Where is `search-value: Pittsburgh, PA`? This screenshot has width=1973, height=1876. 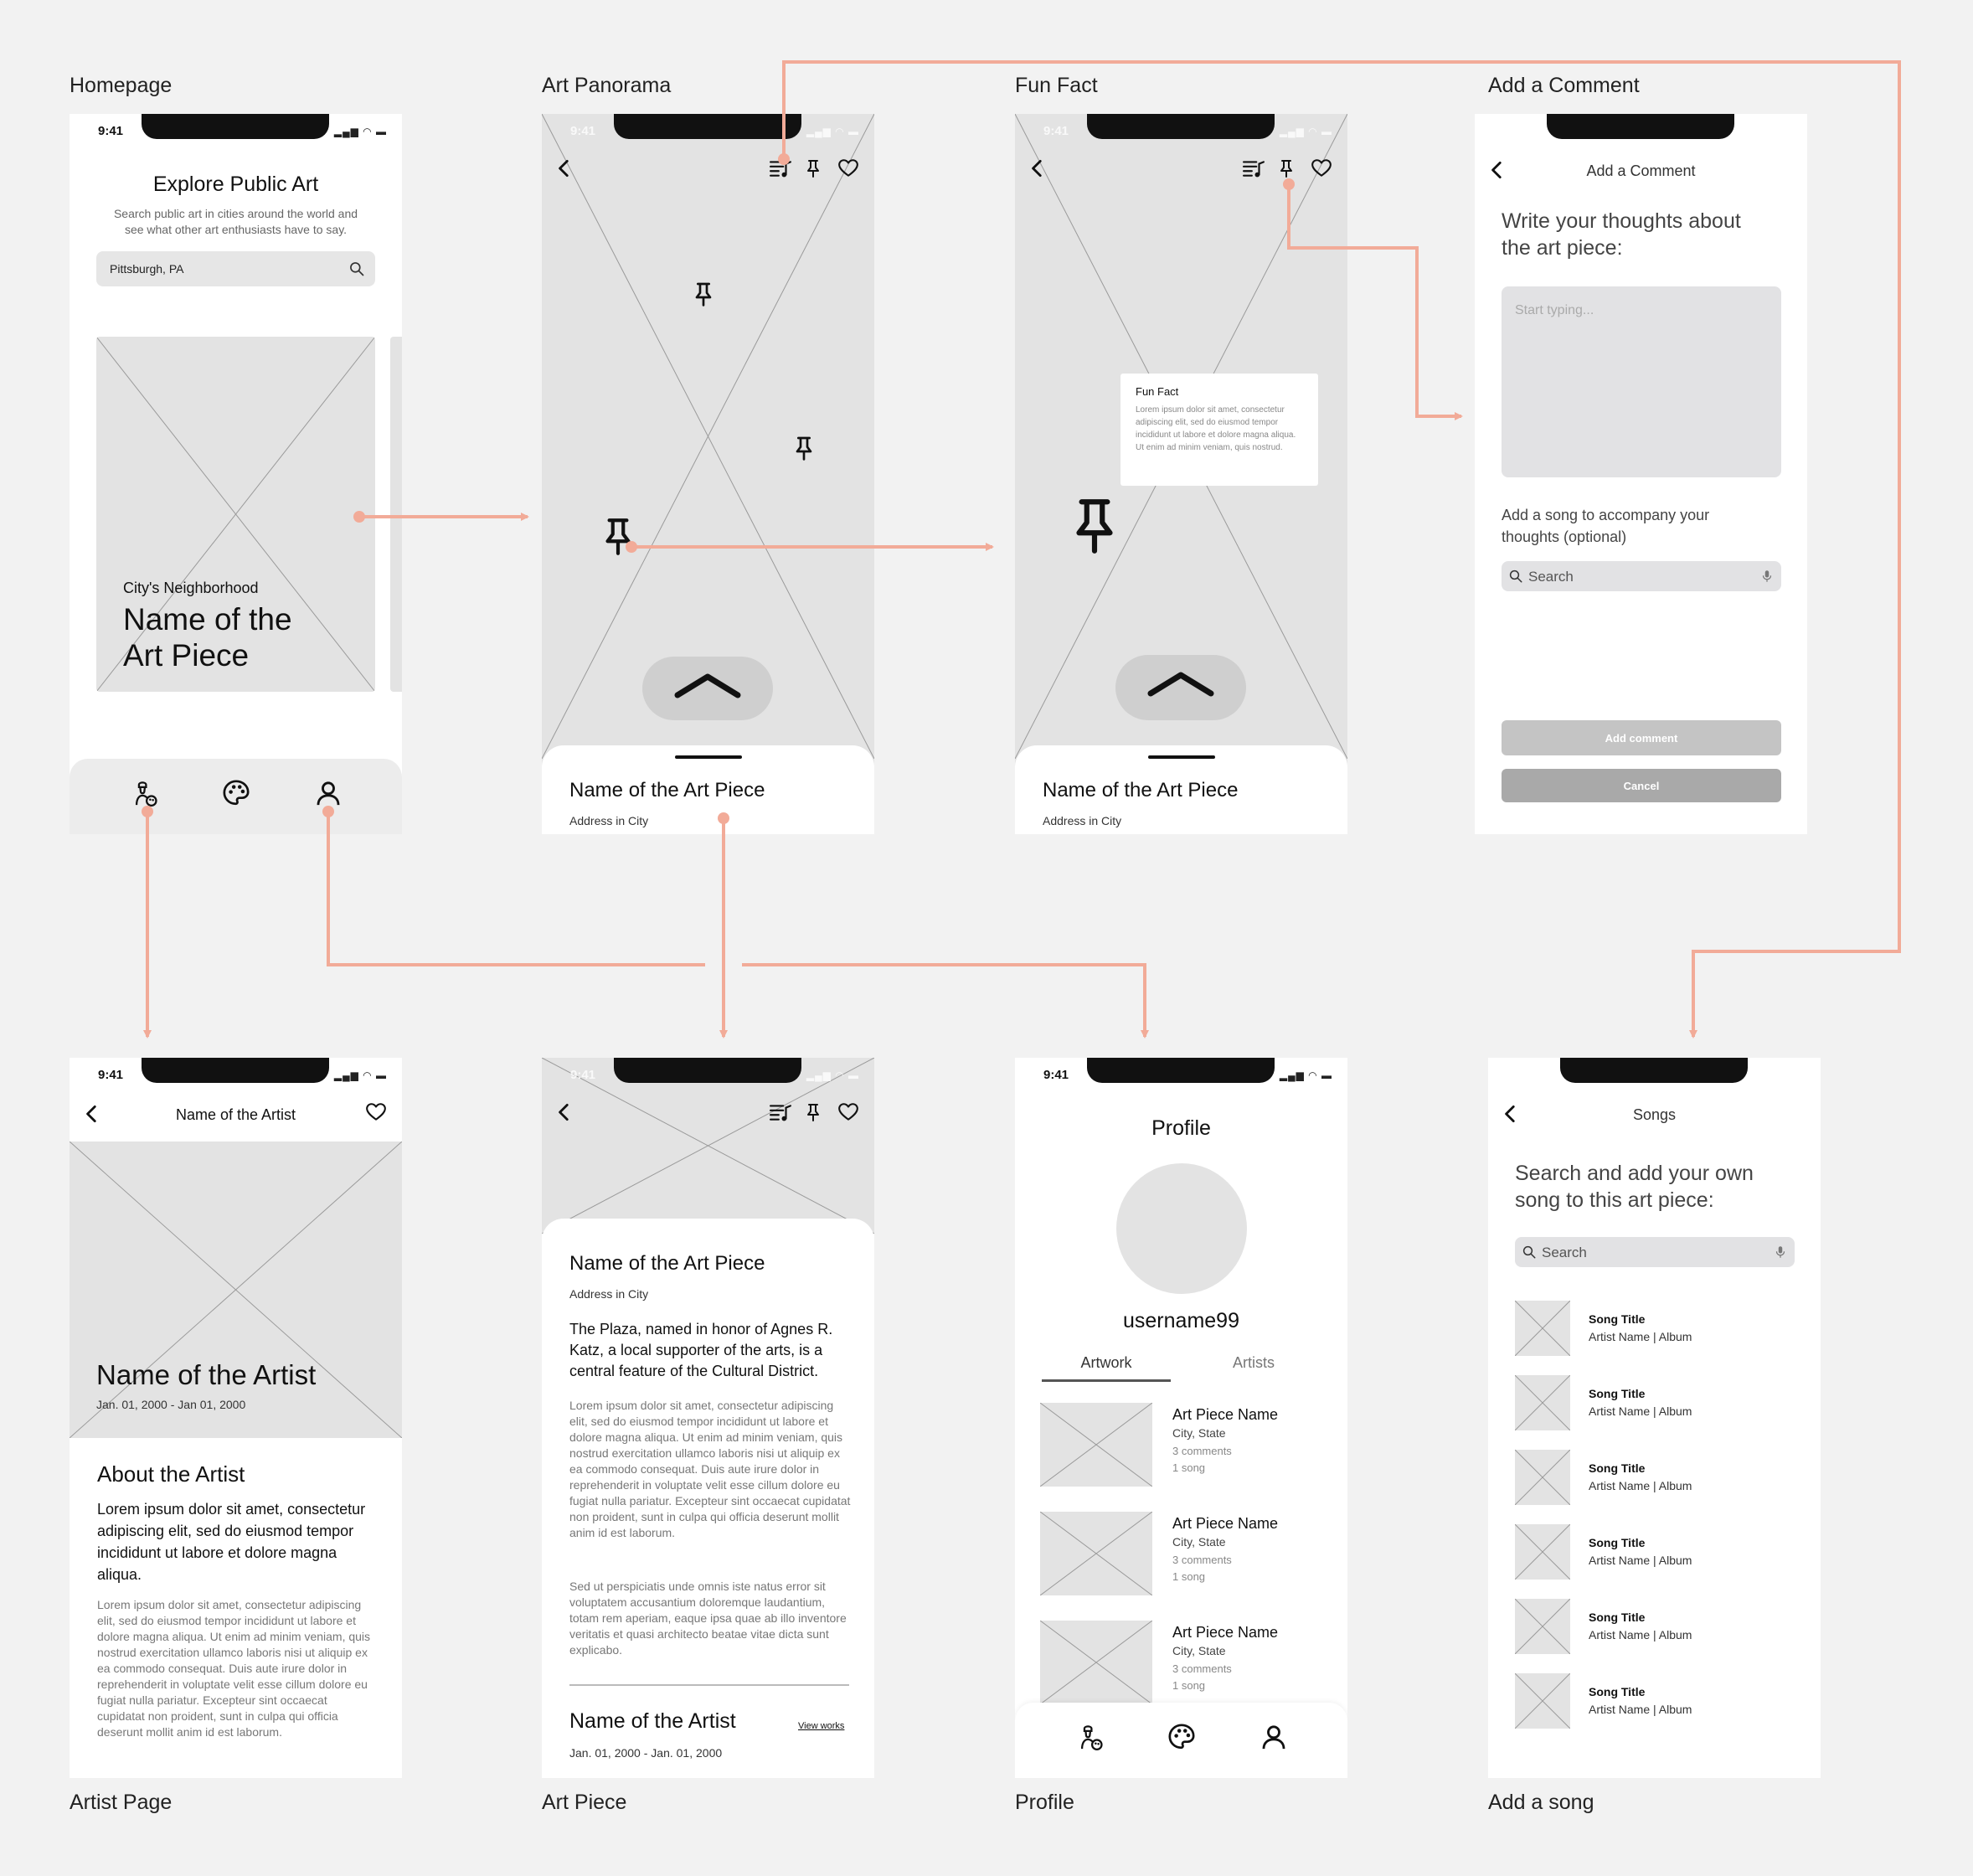
search-value: Pittsburgh, PA is located at coordinates (147, 269).